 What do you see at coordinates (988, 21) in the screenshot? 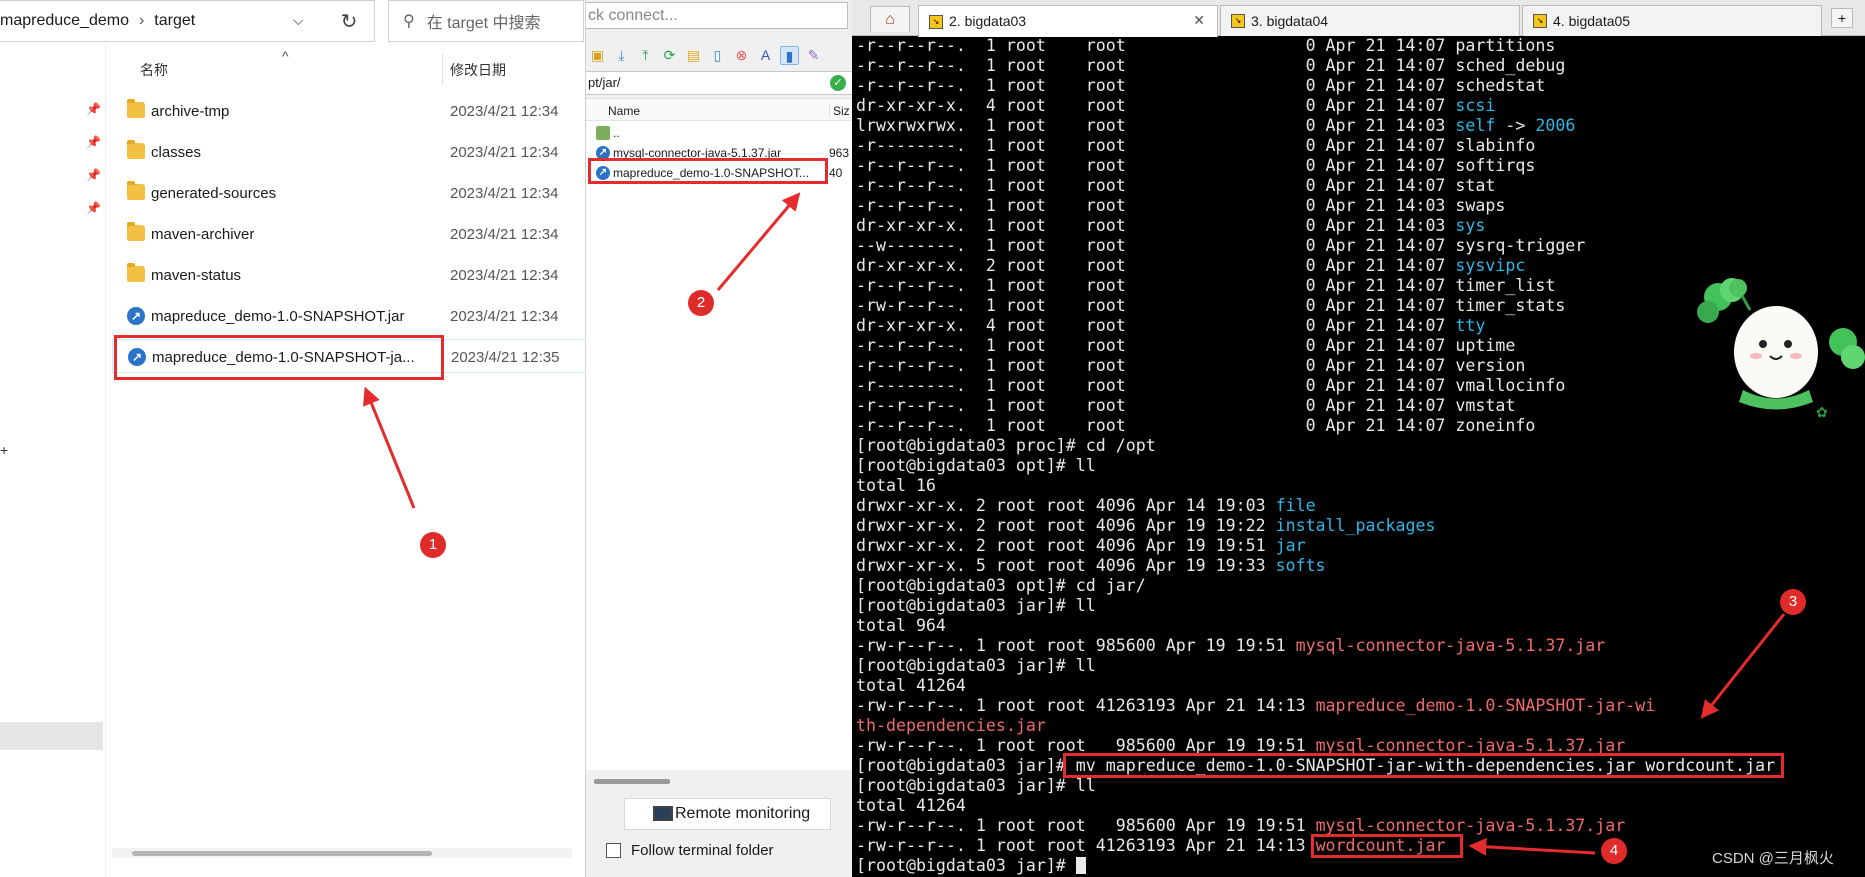
I see `tab-label: 2. bigdata03` at bounding box center [988, 21].